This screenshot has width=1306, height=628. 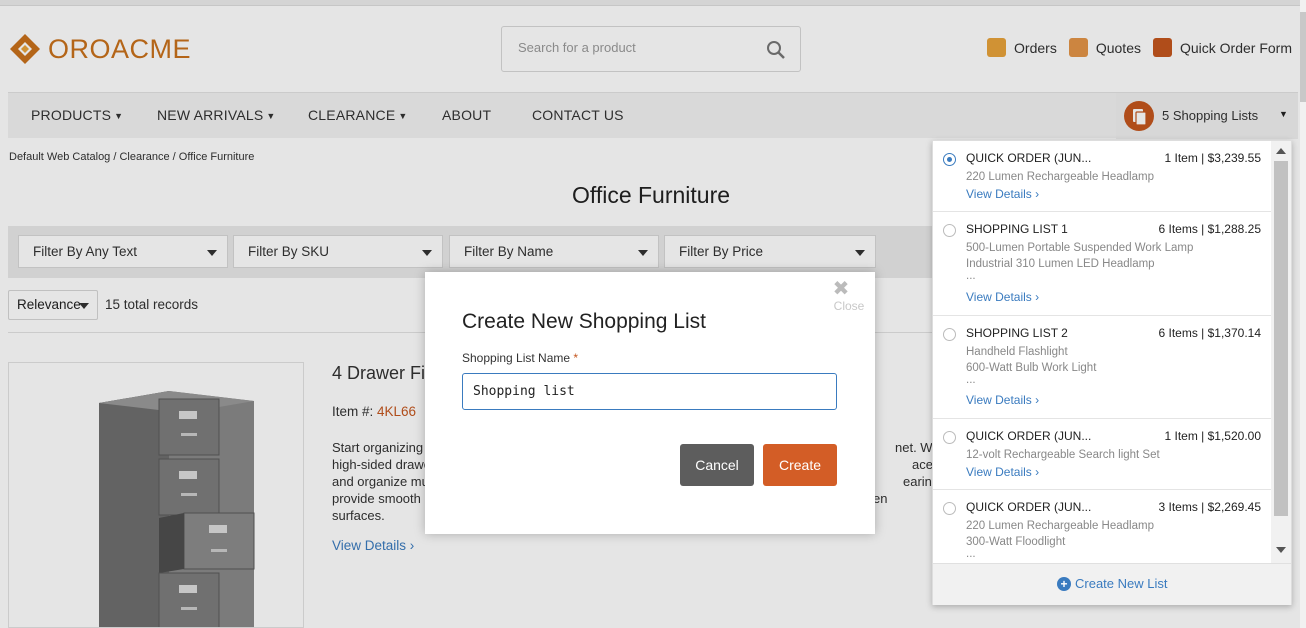 I want to click on cancel-button: Cancel, so click(x=717, y=465).